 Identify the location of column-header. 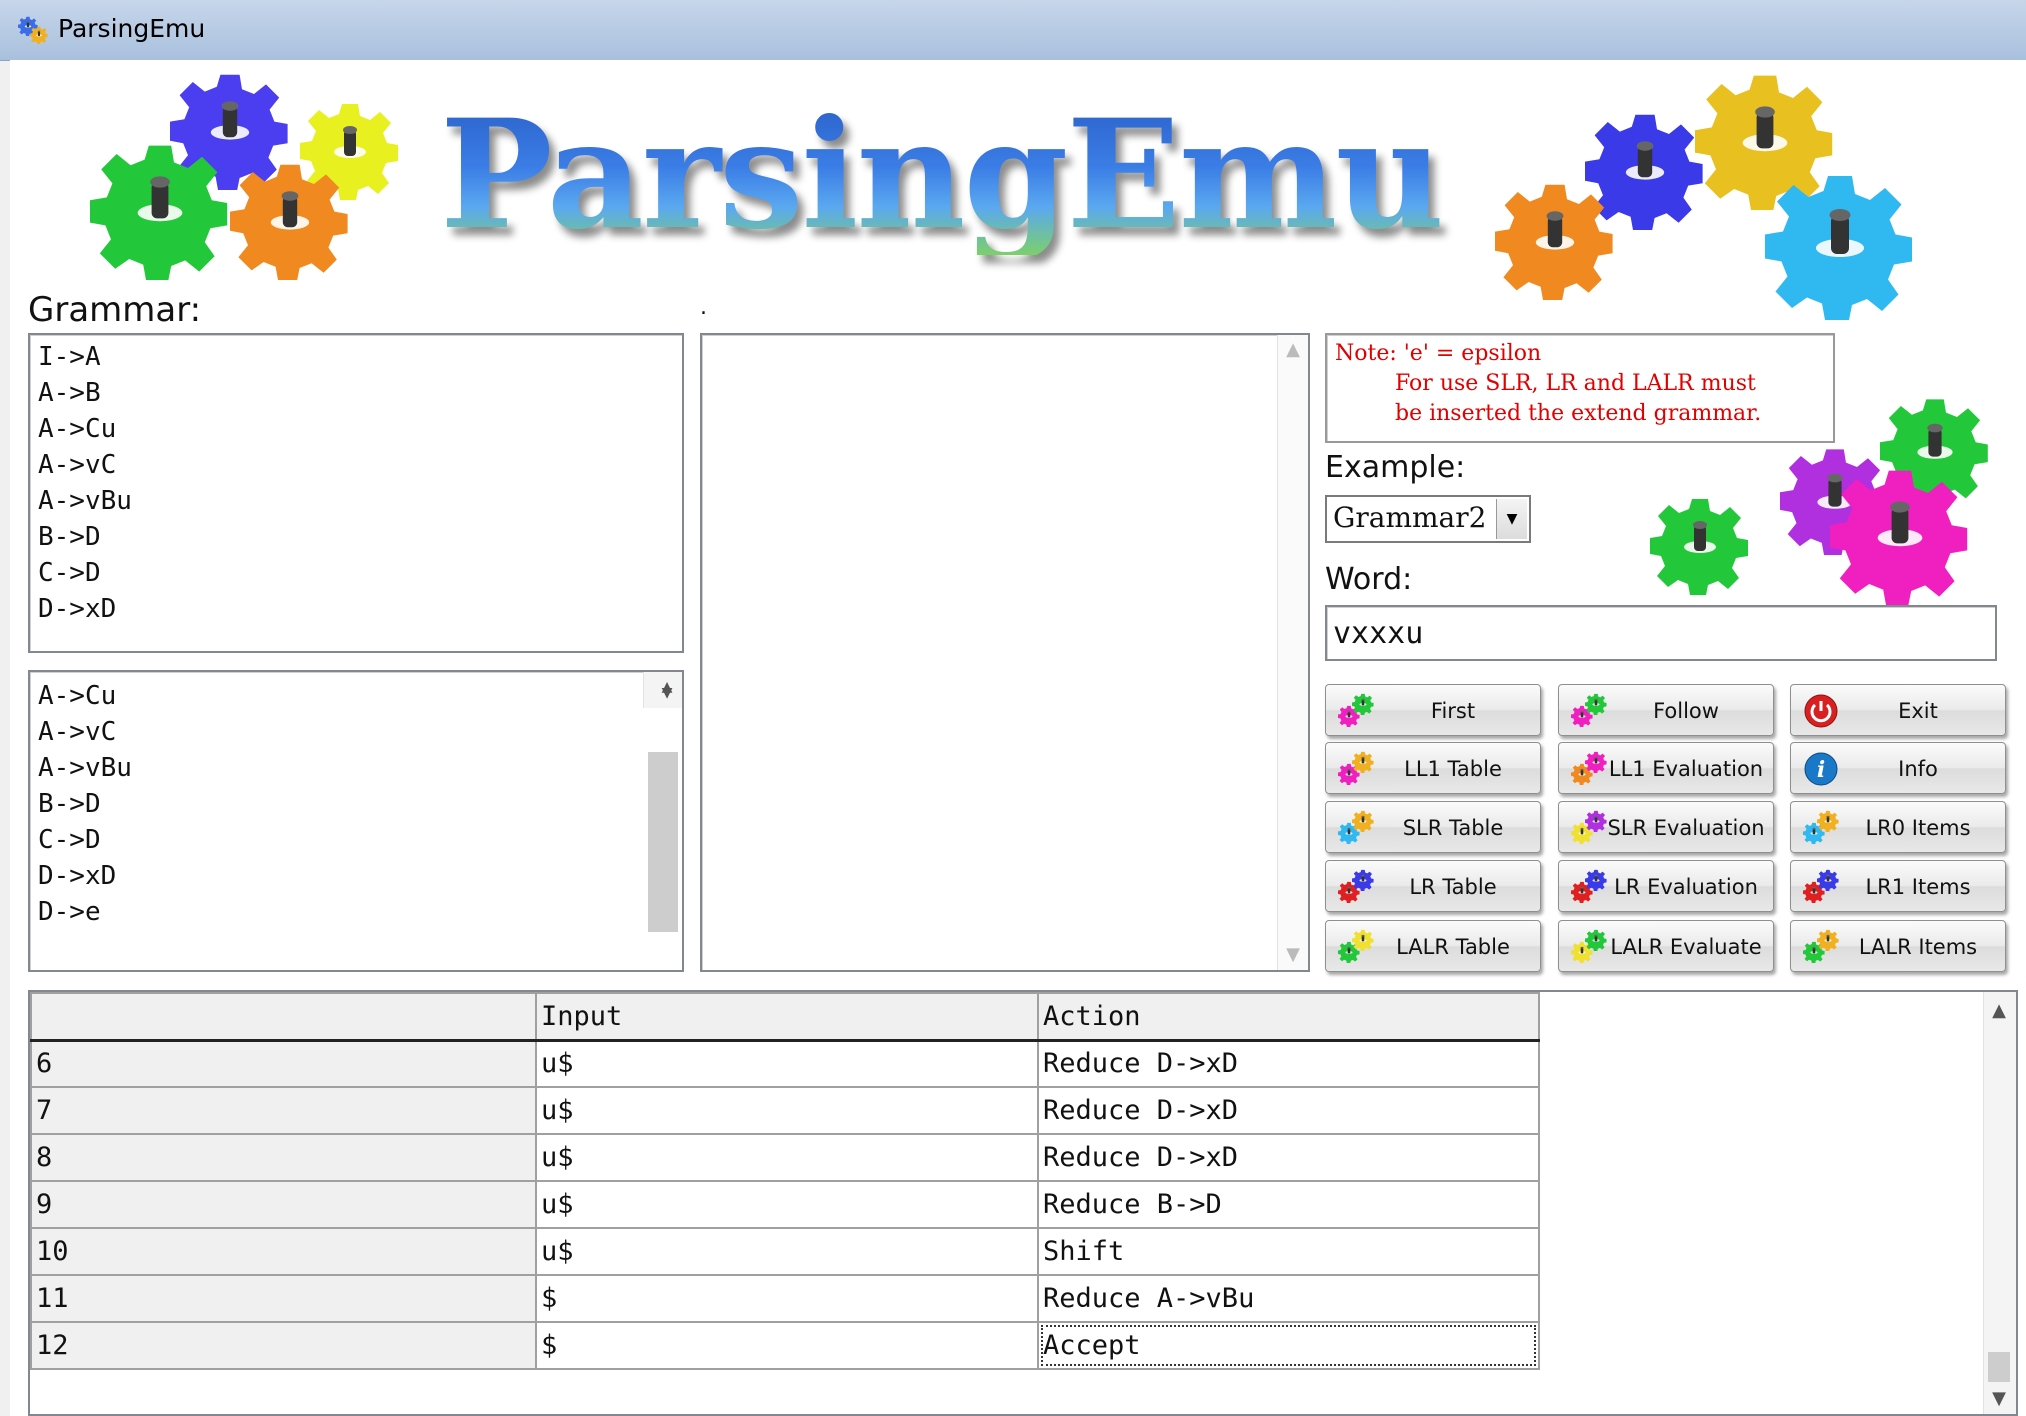
(283, 1017).